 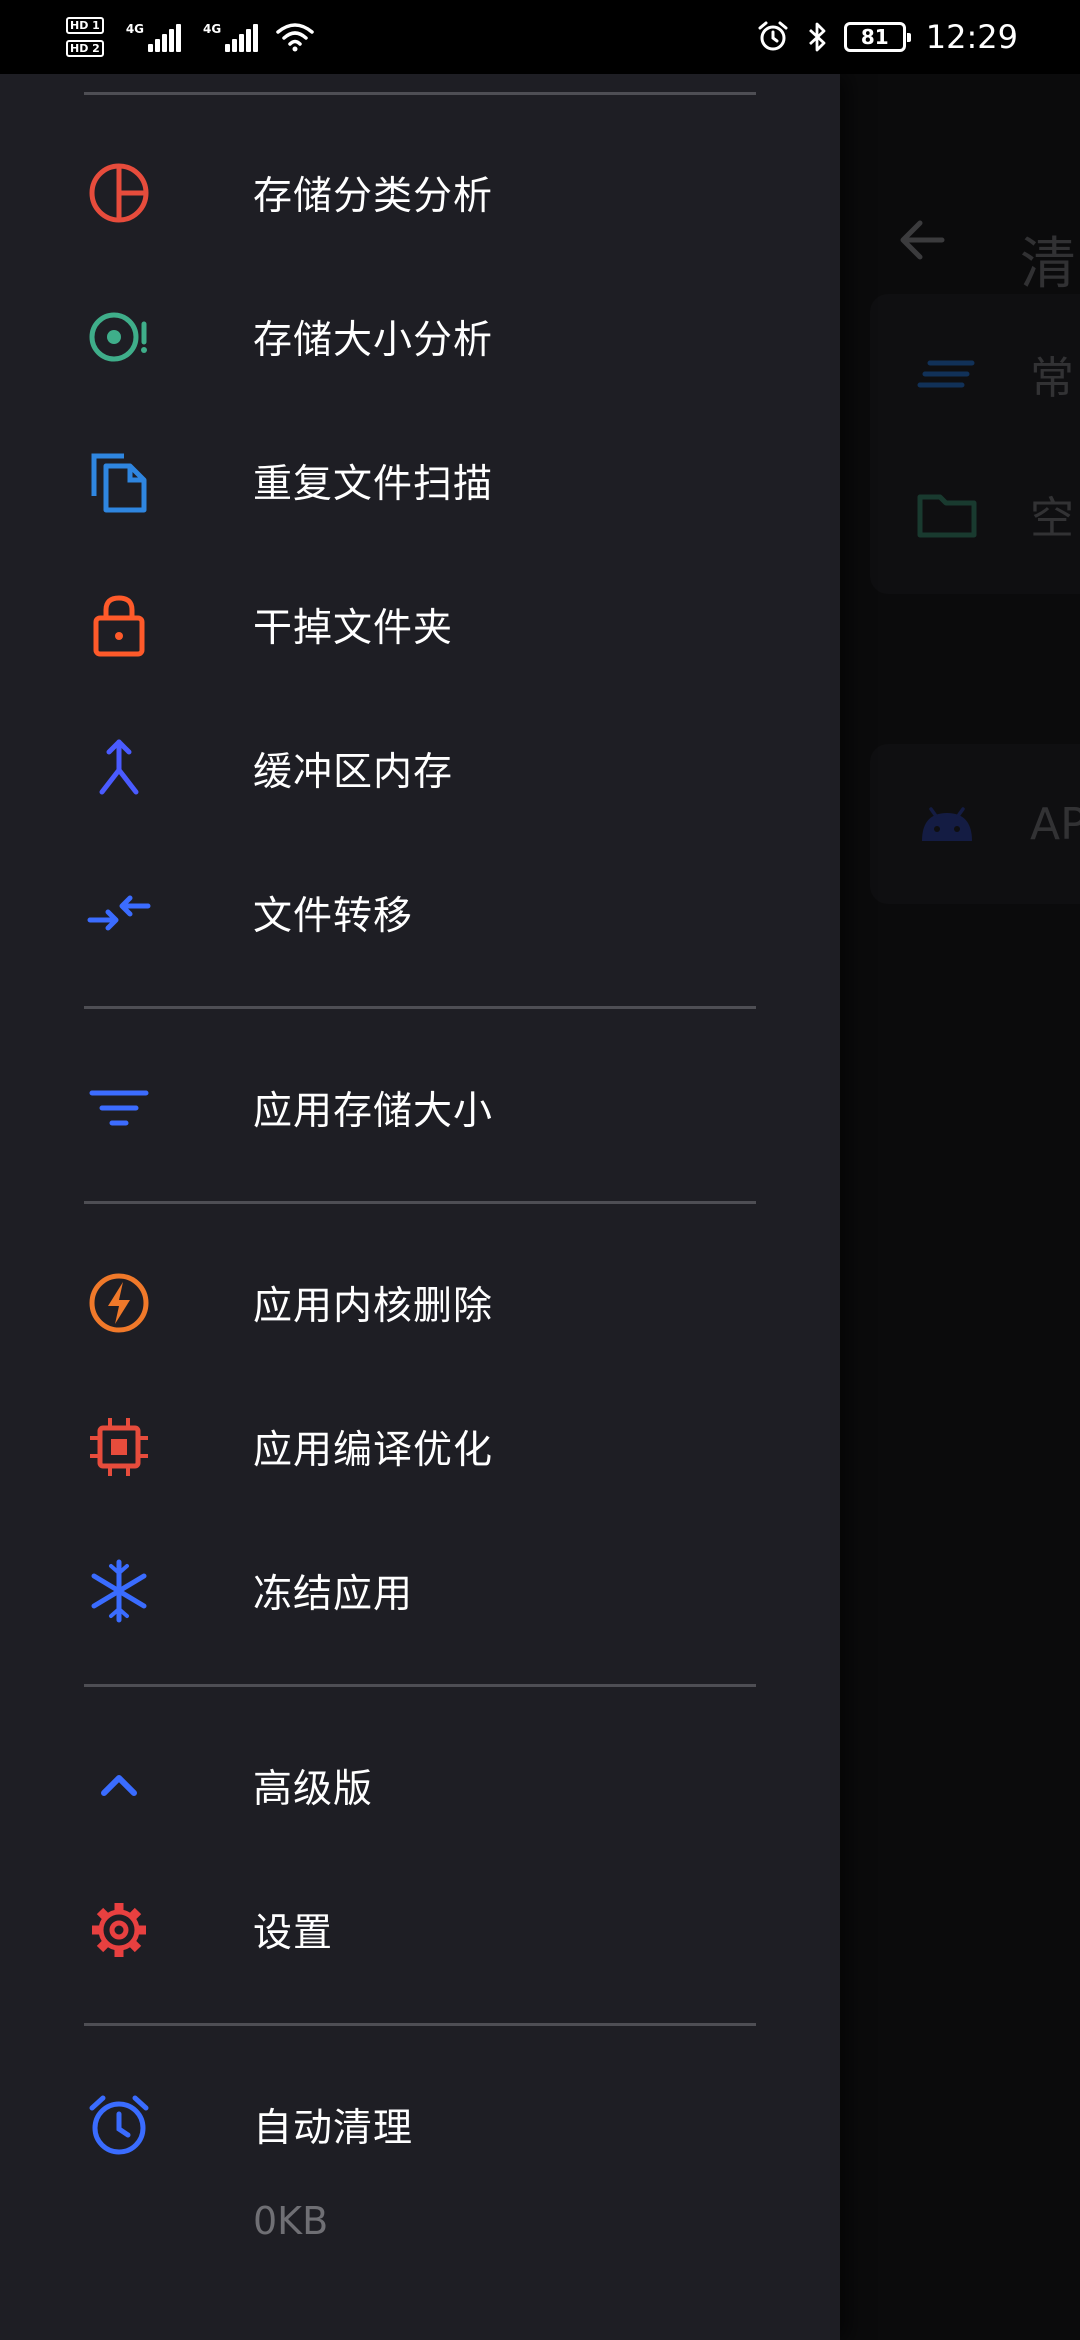 I want to click on chevron-up-icon, so click(x=119, y=1786).